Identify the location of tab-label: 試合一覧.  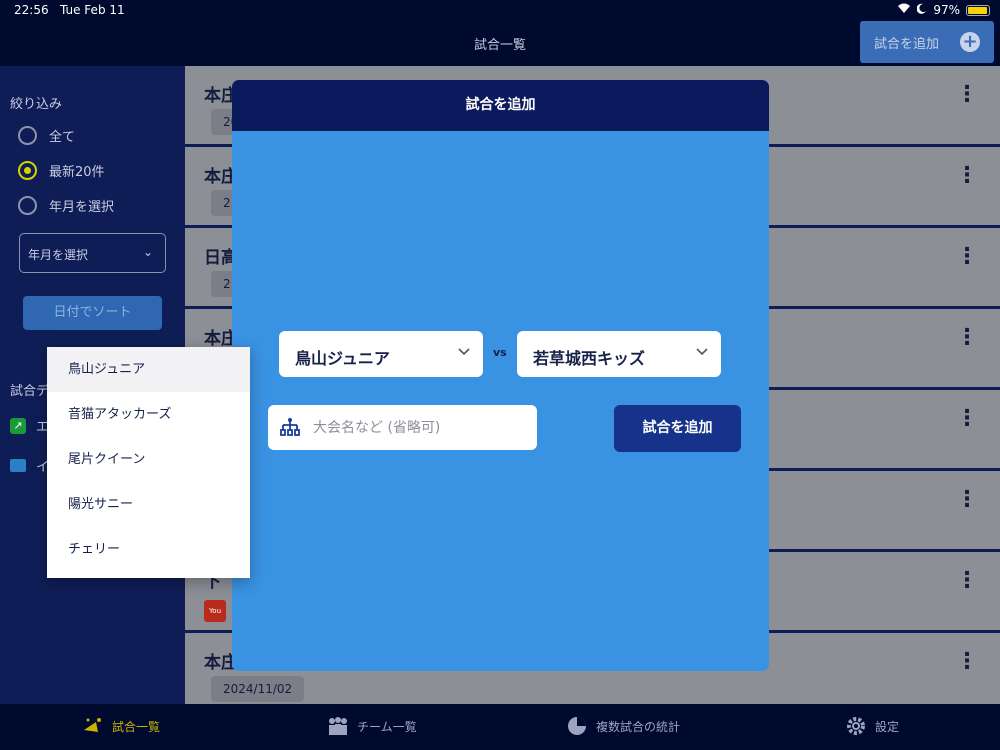
(136, 726).